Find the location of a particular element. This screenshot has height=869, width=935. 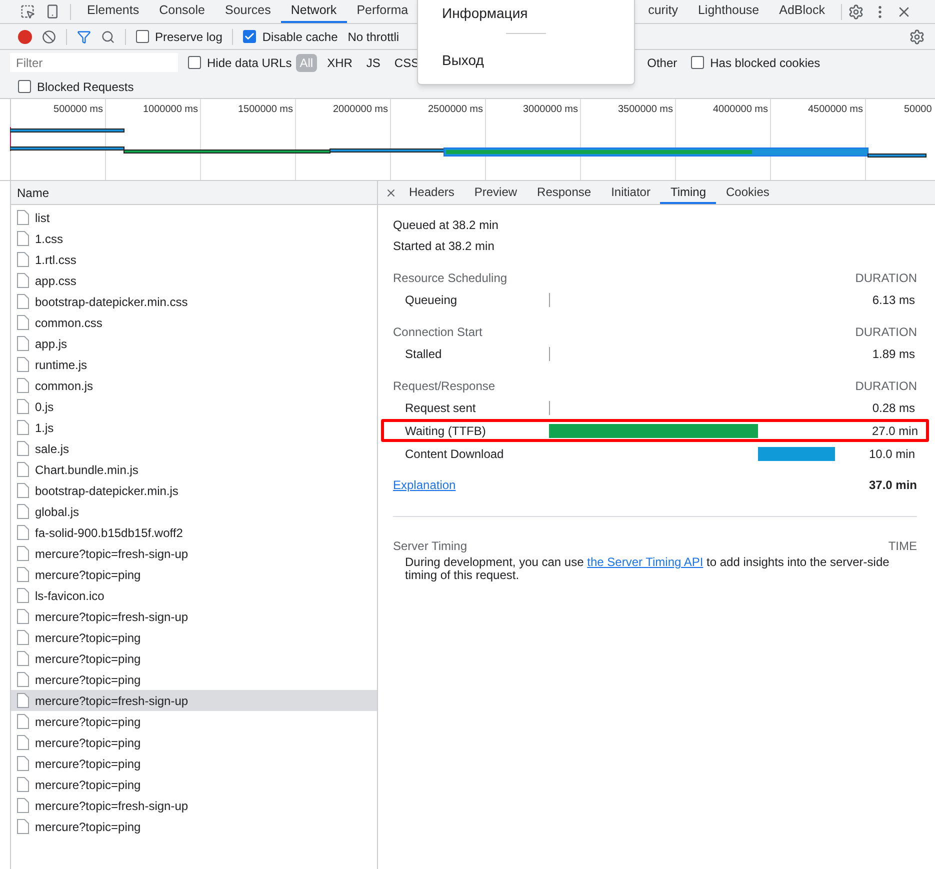

request-row: app.js is located at coordinates (194, 343).